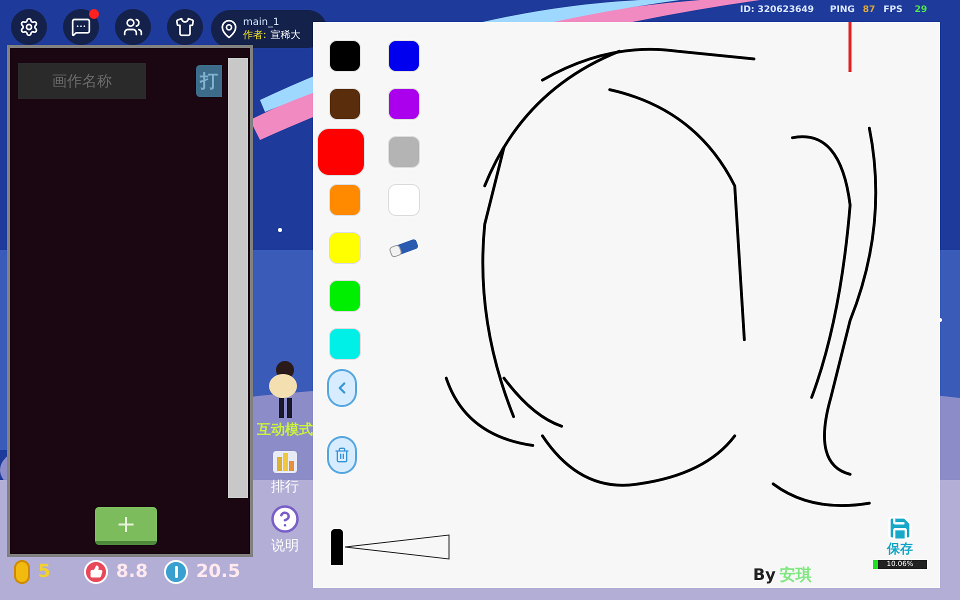  I want to click on artist-name: 安琪, so click(796, 575).